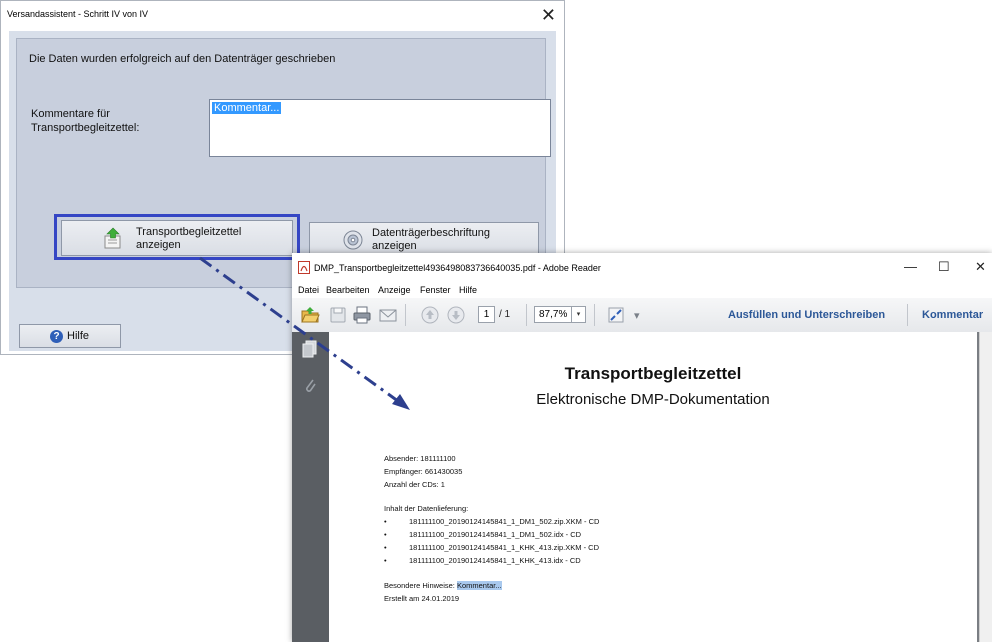 The image size is (992, 642). What do you see at coordinates (78, 336) in the screenshot?
I see `help-button-label: Hilfe` at bounding box center [78, 336].